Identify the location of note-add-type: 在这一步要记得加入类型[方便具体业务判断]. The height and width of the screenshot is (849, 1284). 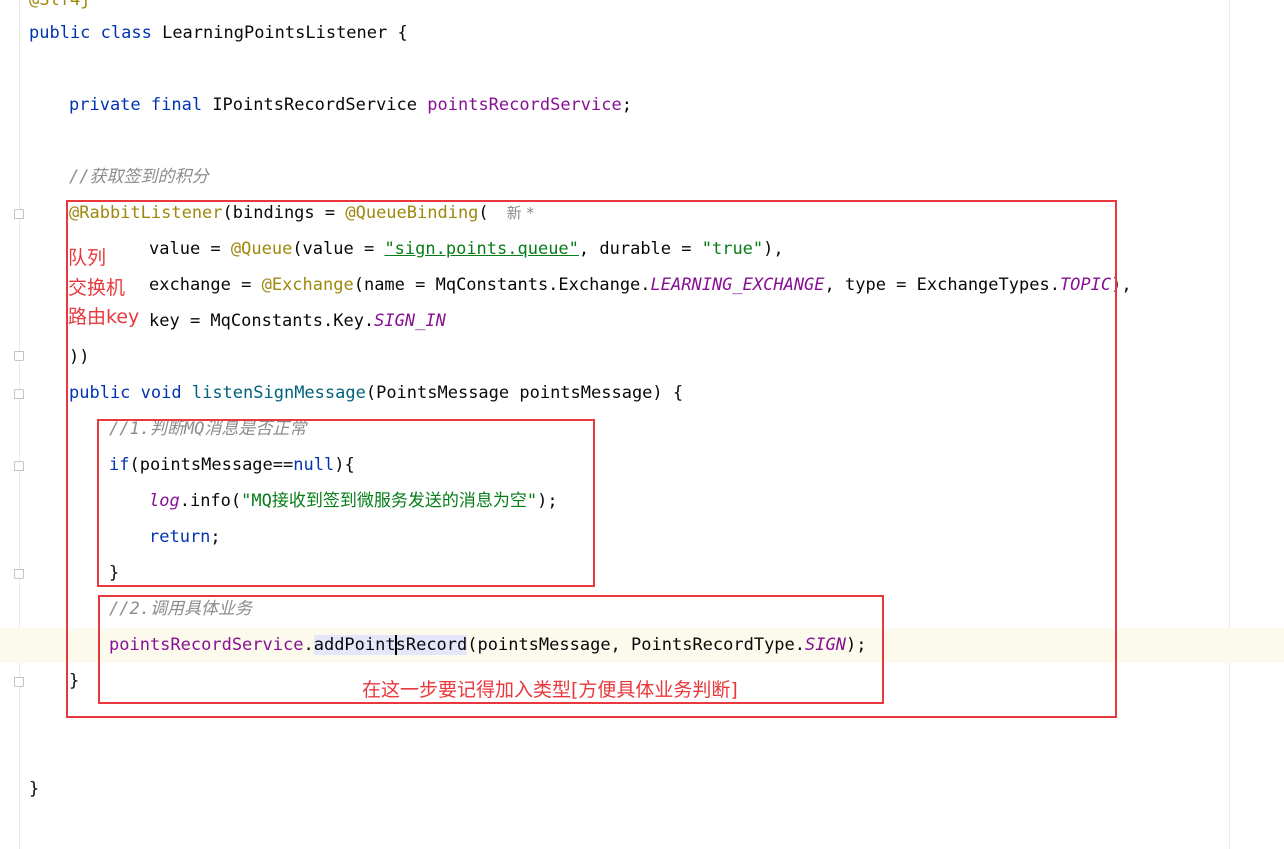
(550, 690).